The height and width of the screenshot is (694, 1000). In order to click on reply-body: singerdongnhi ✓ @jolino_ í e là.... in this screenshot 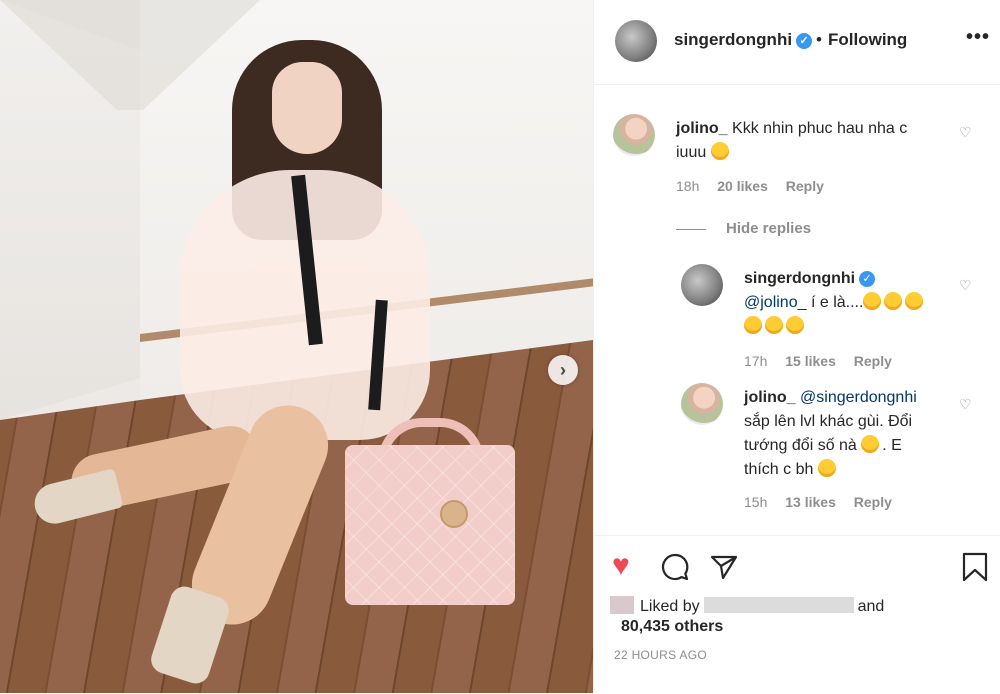, I will do `click(849, 303)`.